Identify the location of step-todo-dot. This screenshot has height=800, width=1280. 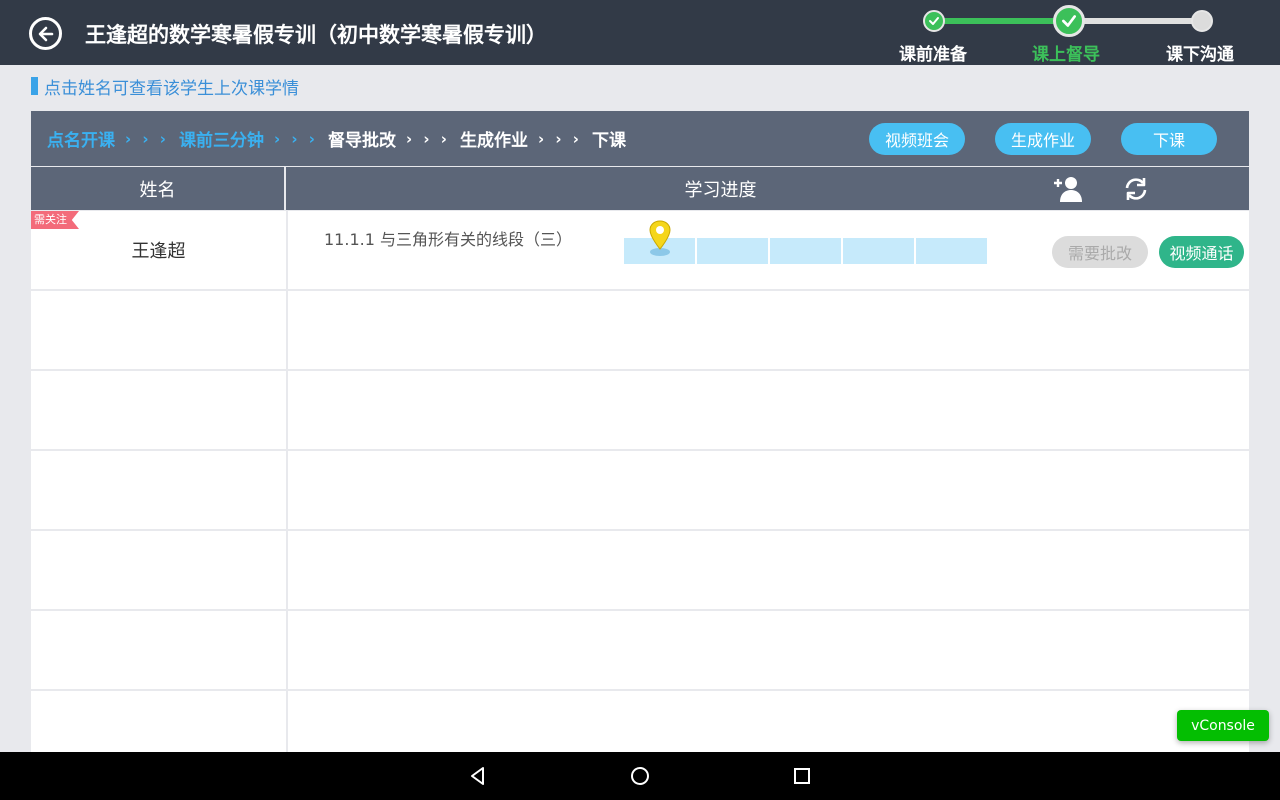
(1202, 21).